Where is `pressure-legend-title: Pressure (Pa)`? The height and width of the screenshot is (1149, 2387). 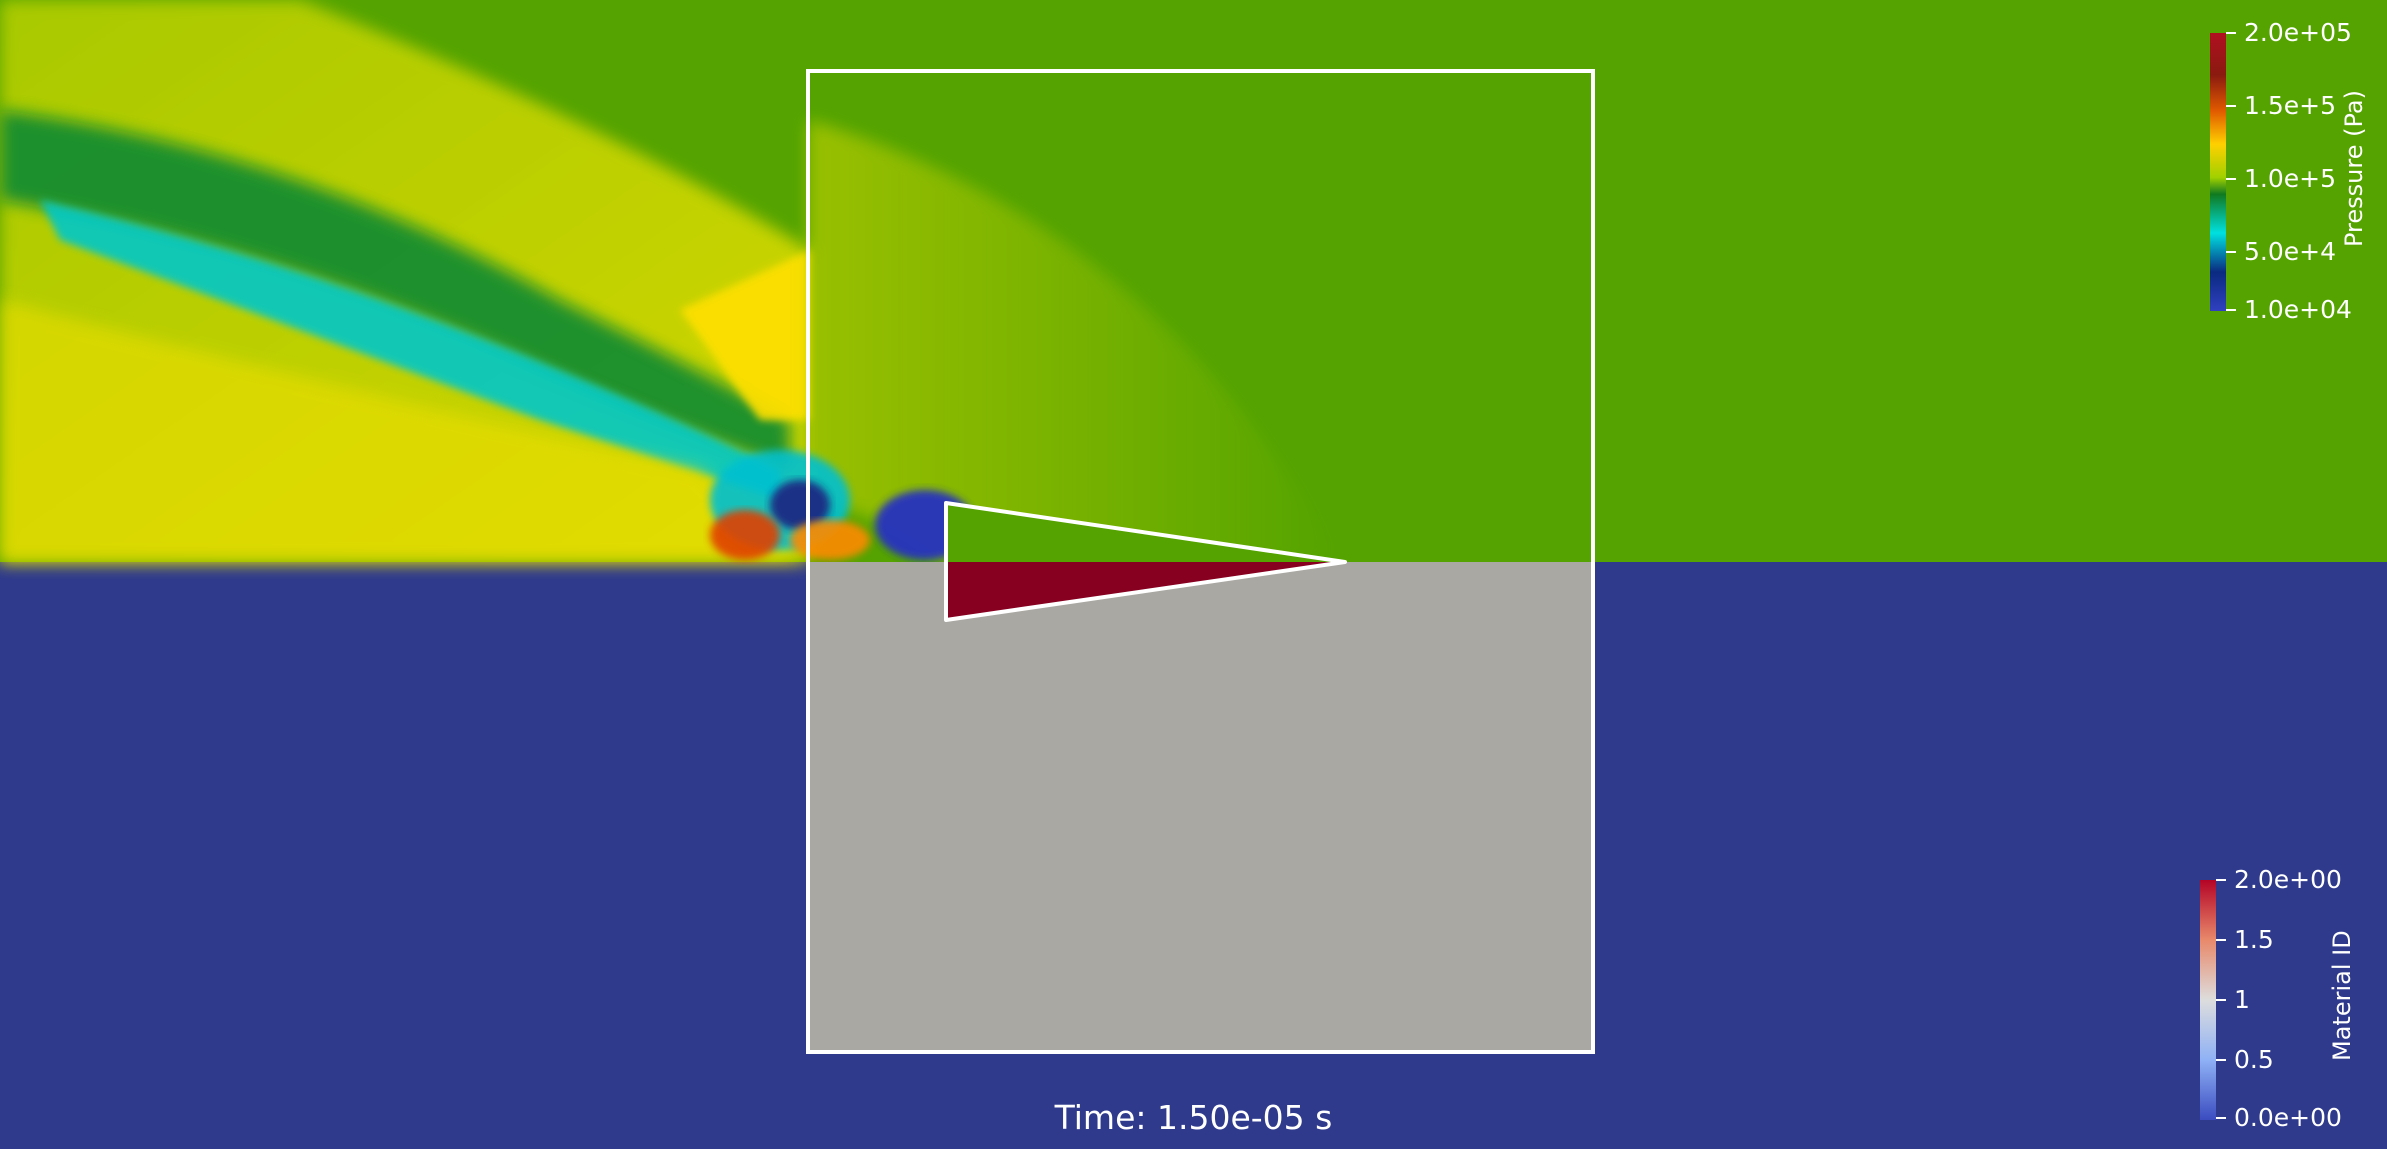
pressure-legend-title: Pressure (Pa) is located at coordinates (2354, 168).